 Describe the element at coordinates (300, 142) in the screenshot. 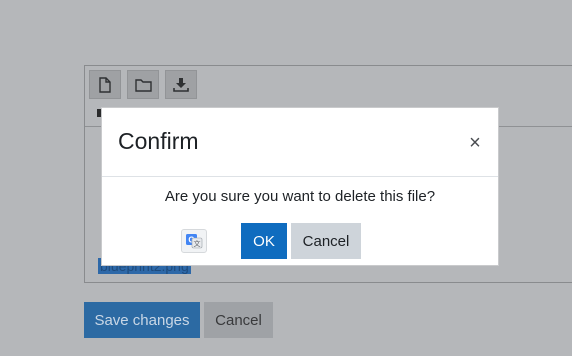

I see `dialog-header: Confirm ×` at that location.